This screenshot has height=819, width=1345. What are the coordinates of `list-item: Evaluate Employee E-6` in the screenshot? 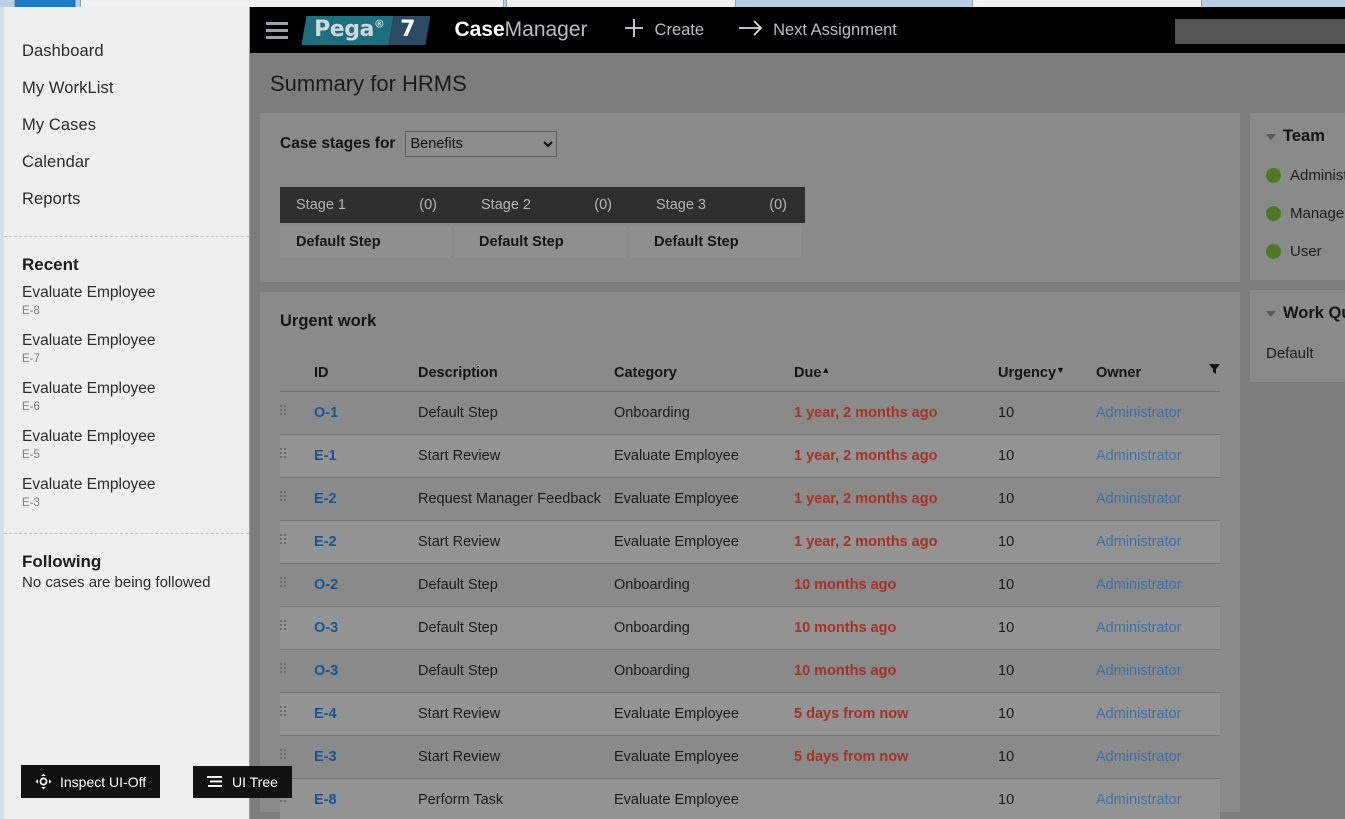 It's located at (126, 399).